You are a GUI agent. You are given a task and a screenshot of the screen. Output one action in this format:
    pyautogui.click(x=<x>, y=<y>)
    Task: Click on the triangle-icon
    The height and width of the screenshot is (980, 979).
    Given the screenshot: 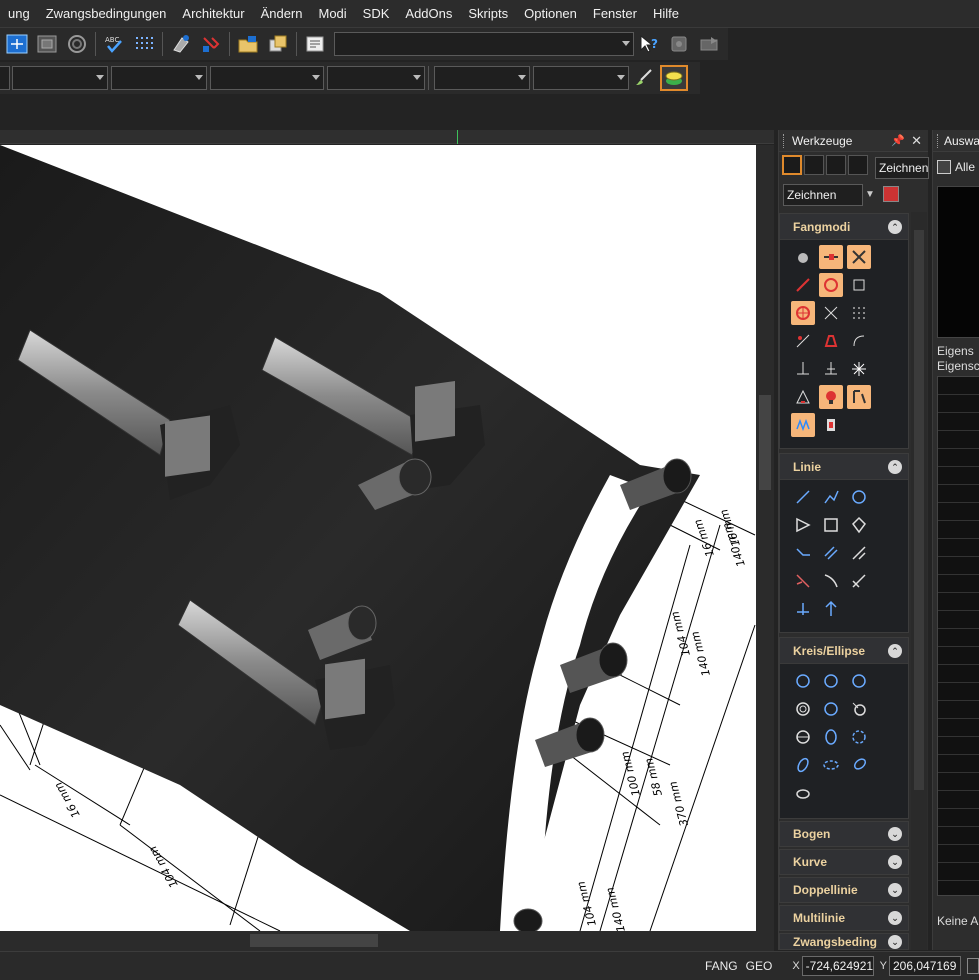 What is the action you would take?
    pyautogui.click(x=803, y=525)
    